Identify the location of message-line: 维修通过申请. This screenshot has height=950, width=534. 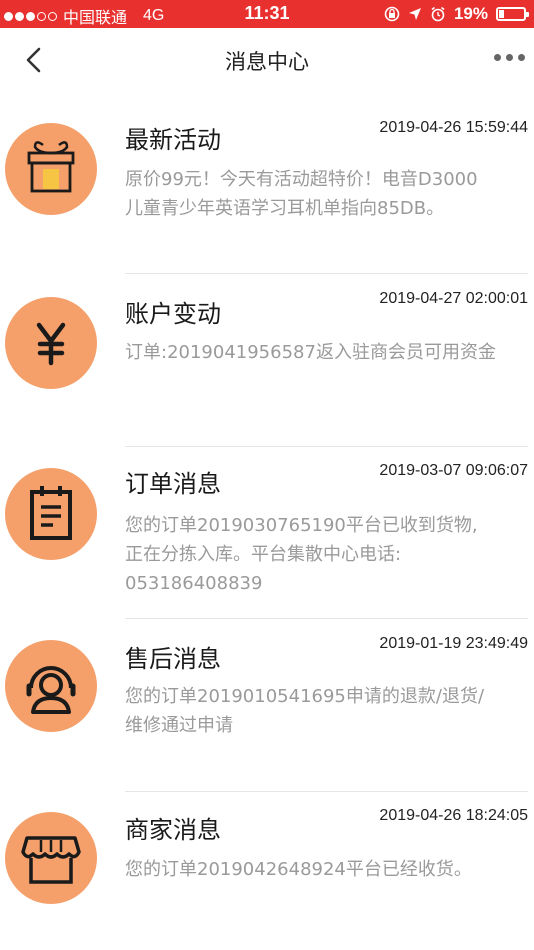
(179, 725).